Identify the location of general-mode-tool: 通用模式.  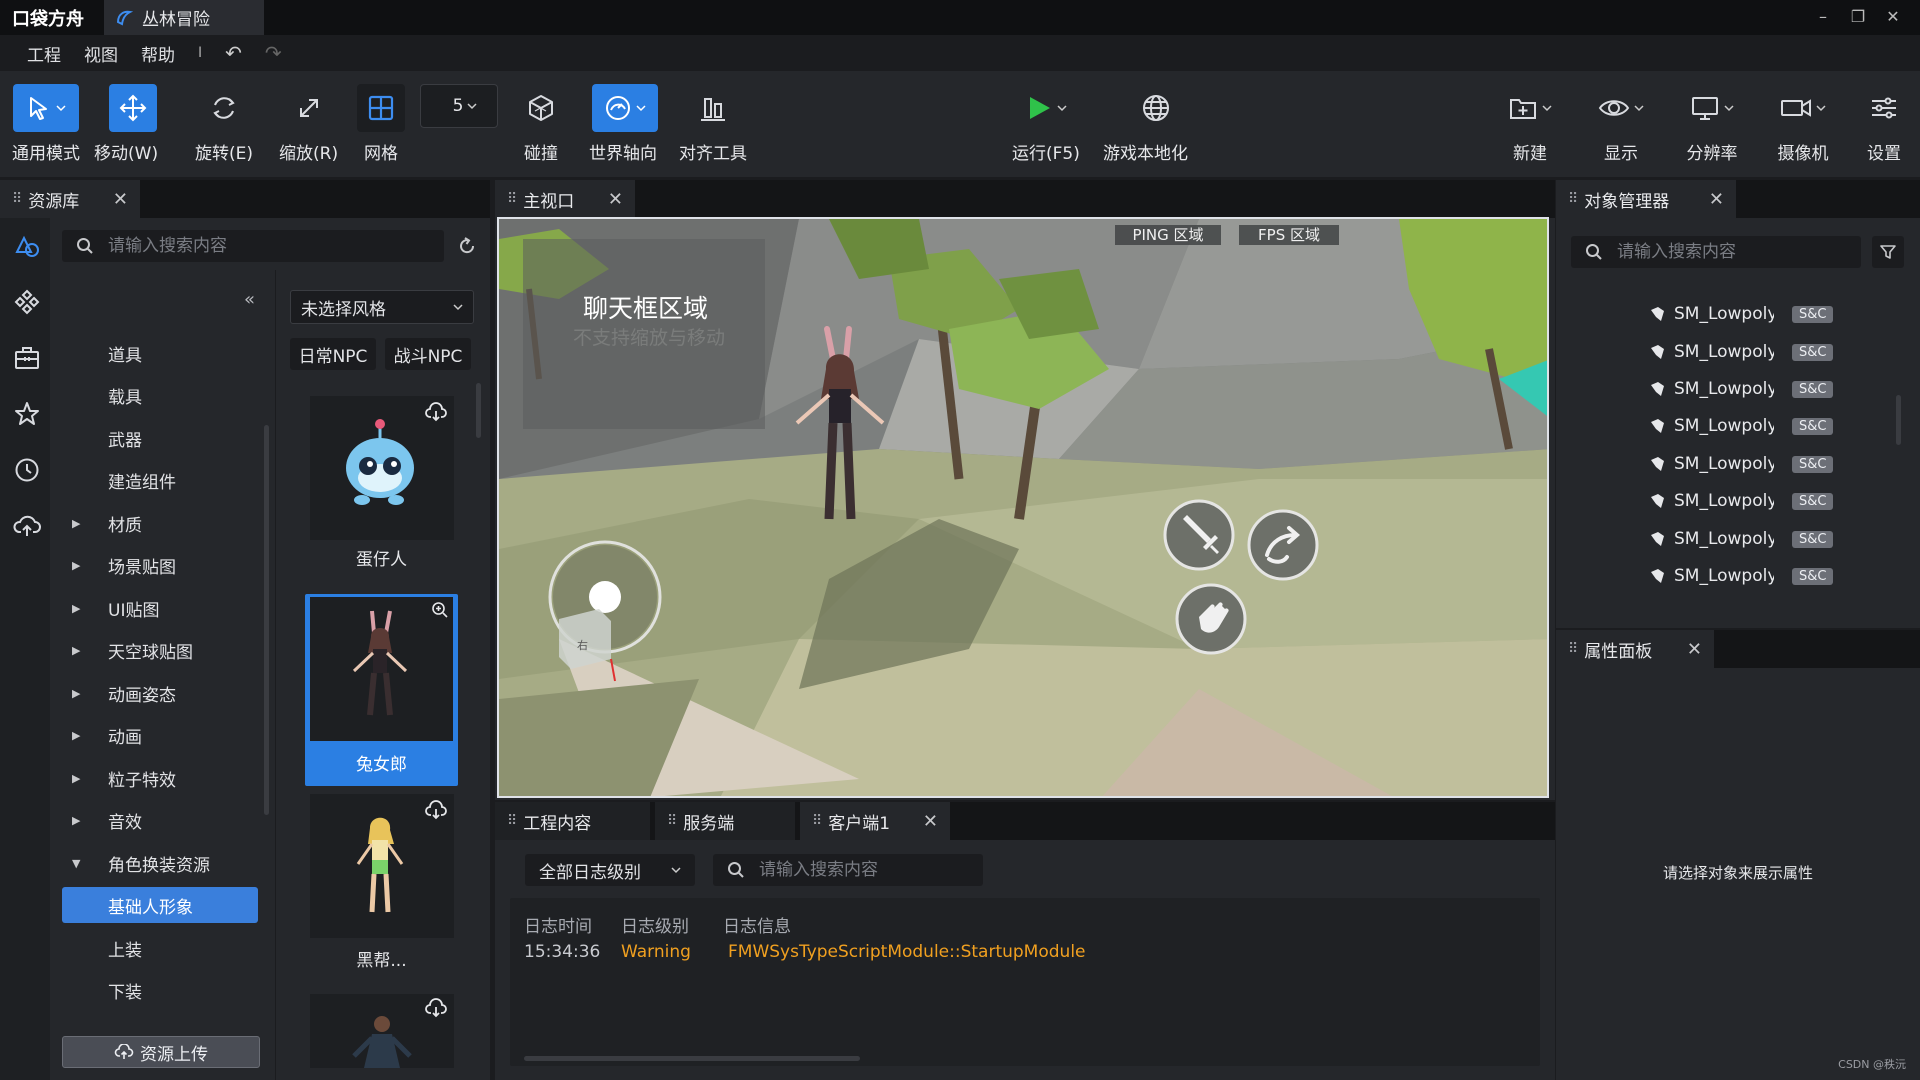
(46, 124).